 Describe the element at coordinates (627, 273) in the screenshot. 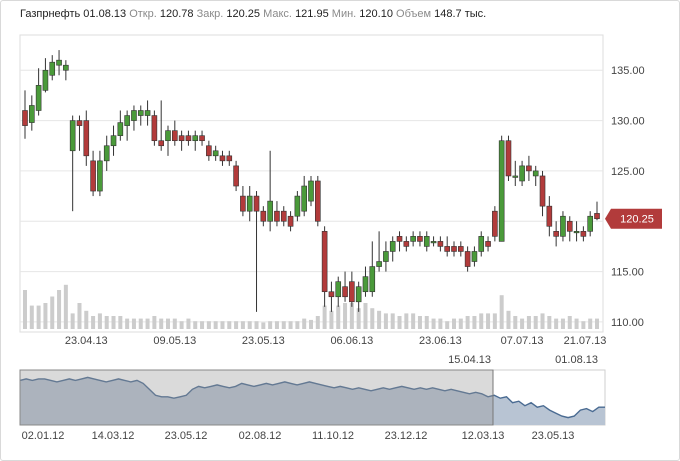

I see `y-tick-label: 115.00` at that location.